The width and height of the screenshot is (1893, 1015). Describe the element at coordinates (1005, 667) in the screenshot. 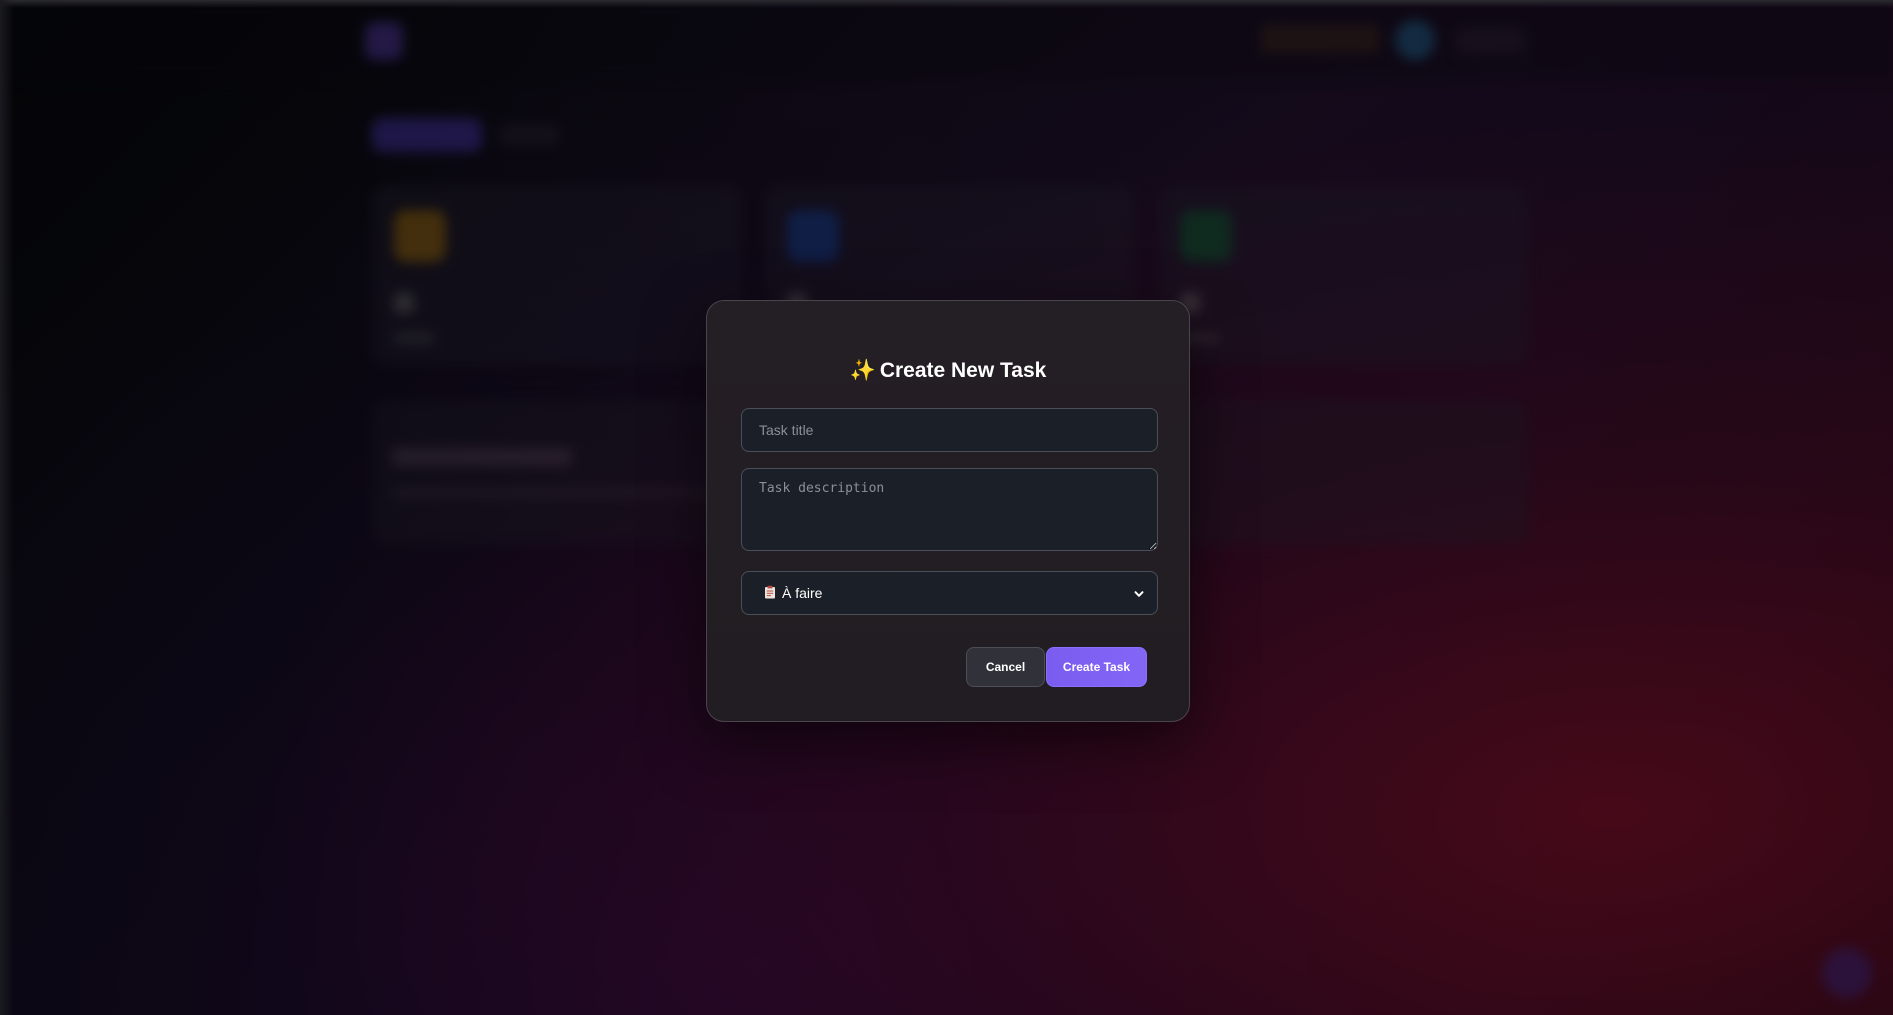

I see `cancel-button: Cancel` at that location.